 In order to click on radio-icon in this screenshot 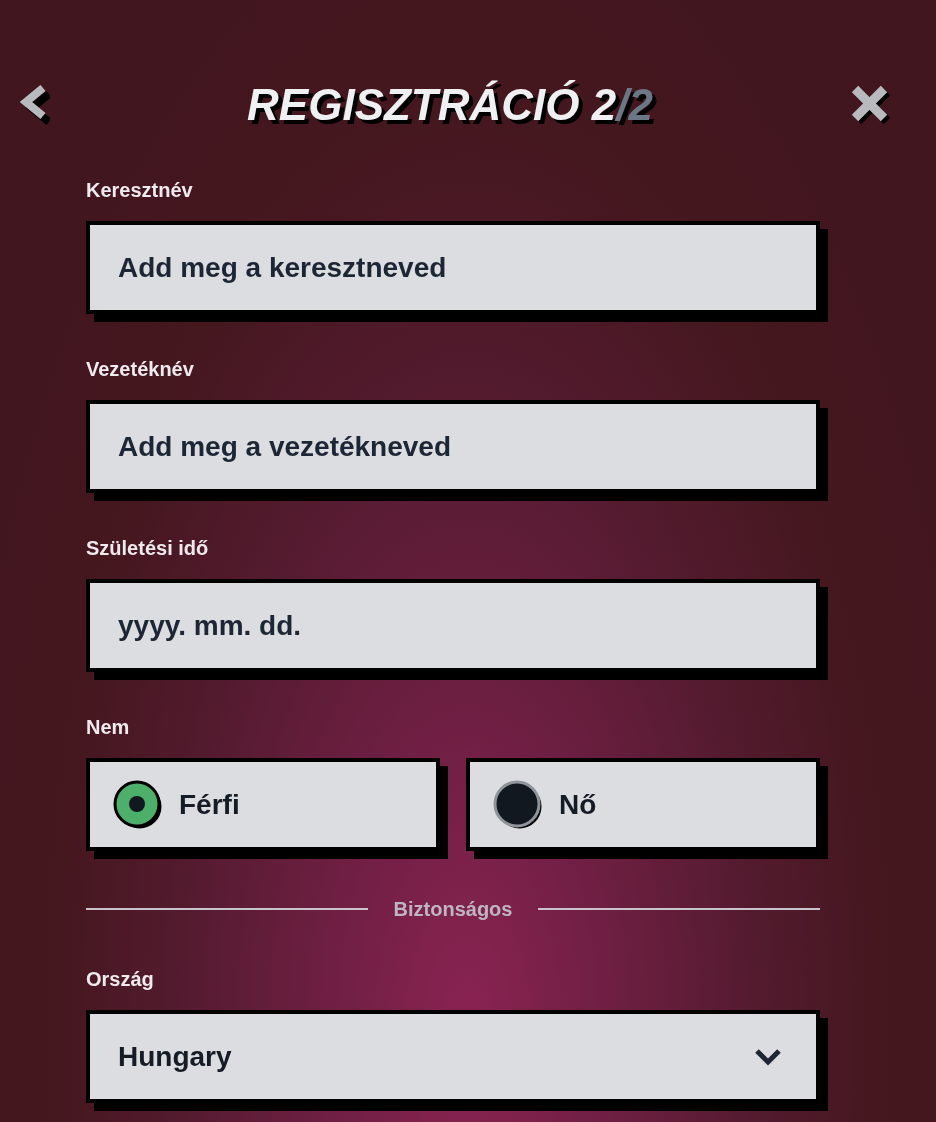, I will do `click(518, 804)`.